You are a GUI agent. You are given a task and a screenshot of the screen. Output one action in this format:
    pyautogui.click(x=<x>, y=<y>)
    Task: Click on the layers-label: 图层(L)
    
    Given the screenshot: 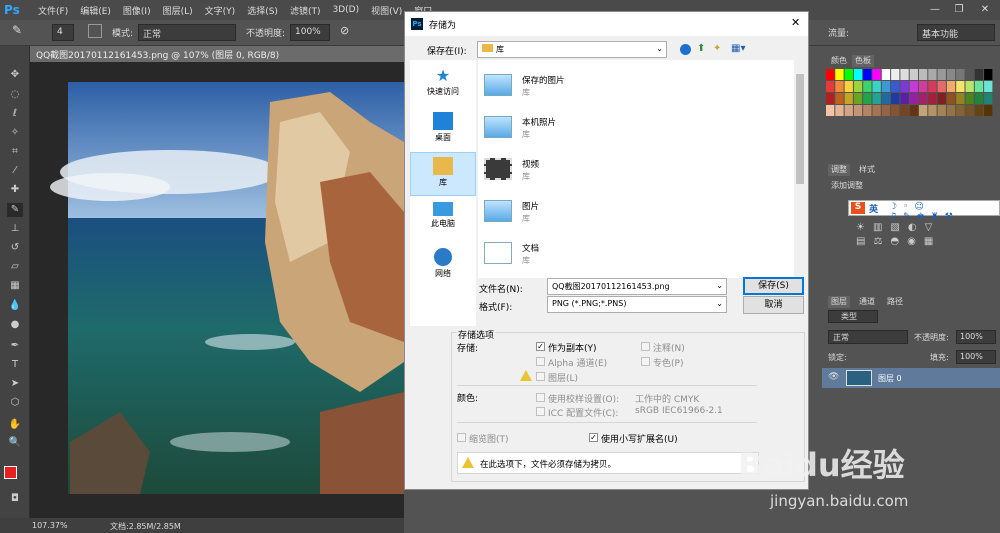 What is the action you would take?
    pyautogui.click(x=563, y=377)
    